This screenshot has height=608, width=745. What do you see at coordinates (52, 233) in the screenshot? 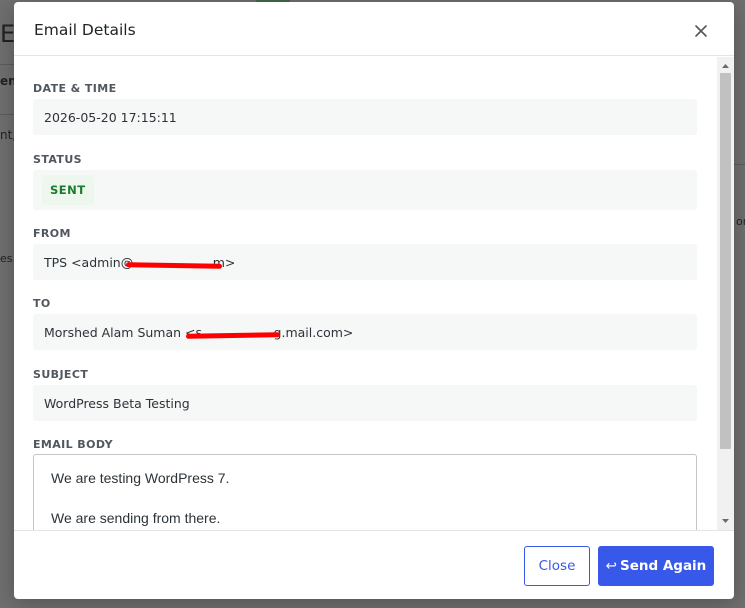
I see `from-label: FROM` at bounding box center [52, 233].